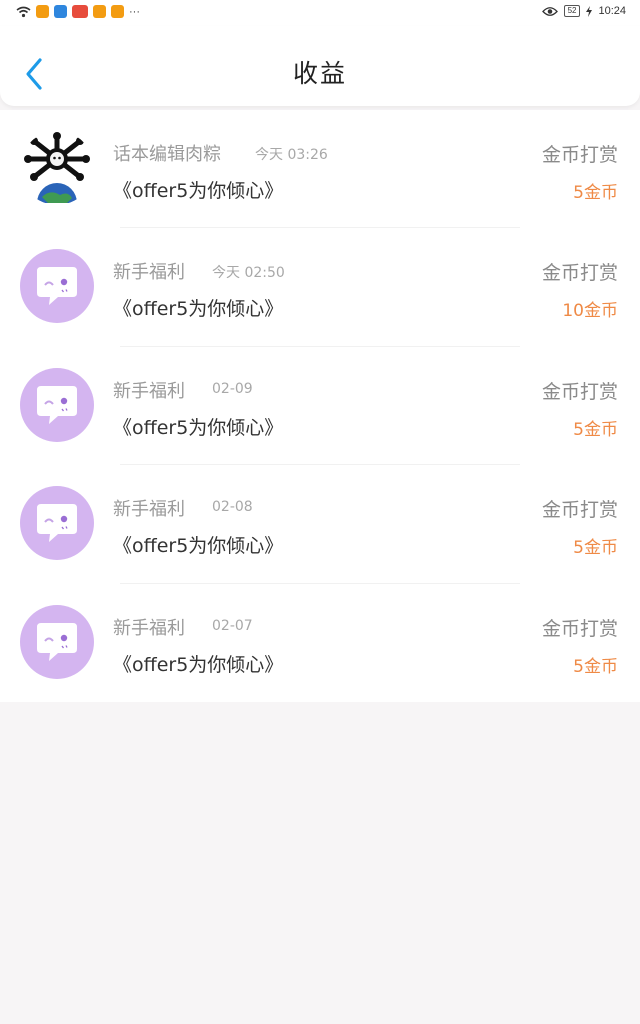 The height and width of the screenshot is (1024, 640). I want to click on earnings-row: 新手福利 02-07 《offer5为你倾心》 金币打赏 5金币, so click(320, 643).